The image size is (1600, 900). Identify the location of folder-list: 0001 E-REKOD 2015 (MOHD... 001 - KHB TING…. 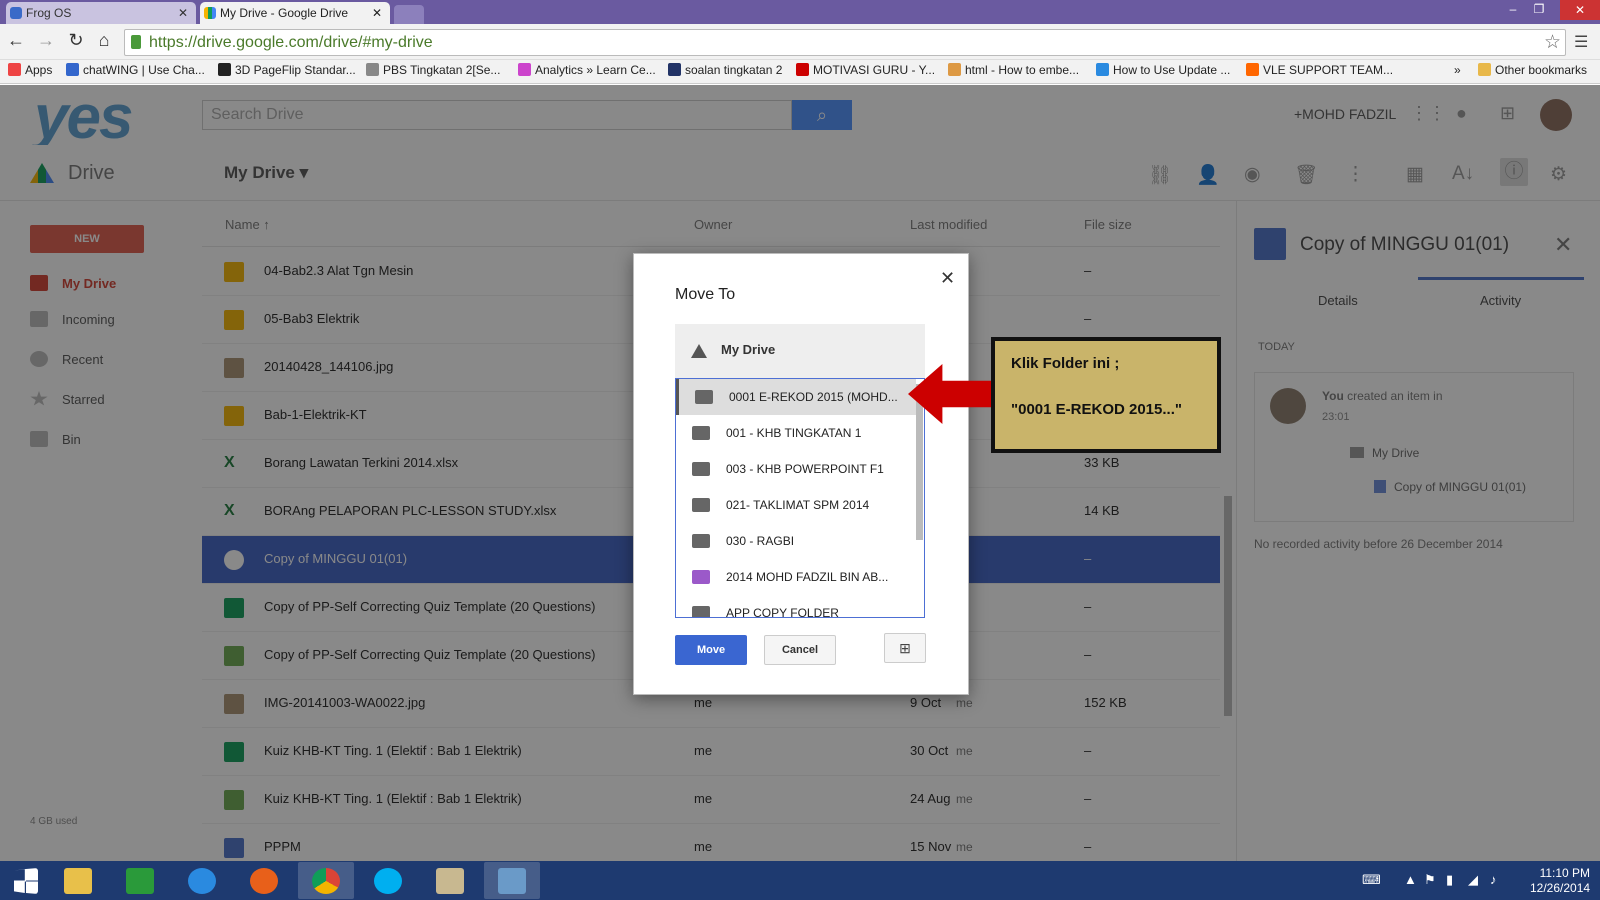
(800, 498).